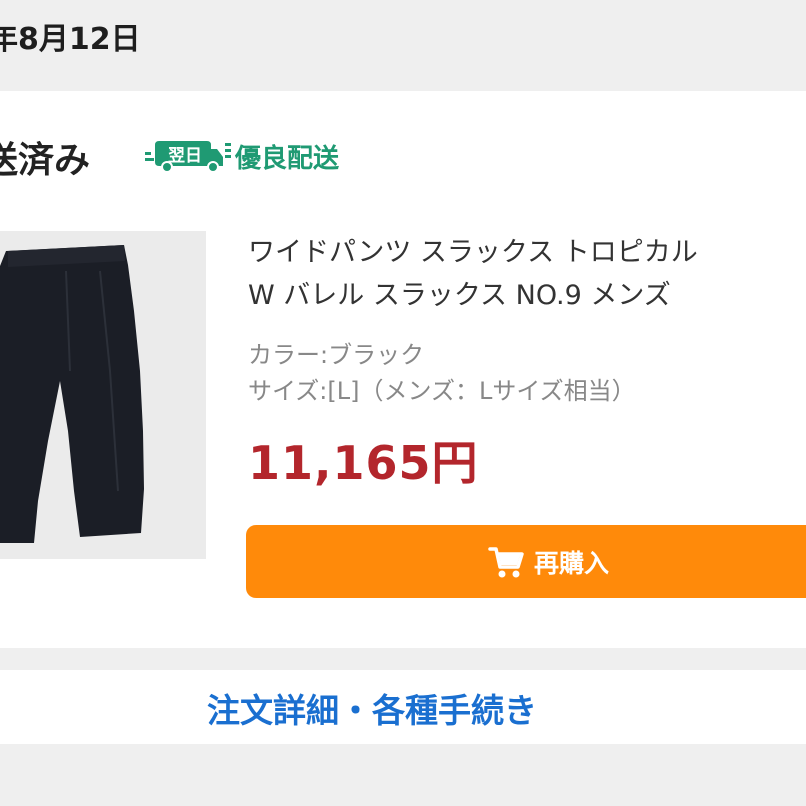 The width and height of the screenshot is (806, 806). What do you see at coordinates (506, 562) in the screenshot?
I see `cart-icon` at bounding box center [506, 562].